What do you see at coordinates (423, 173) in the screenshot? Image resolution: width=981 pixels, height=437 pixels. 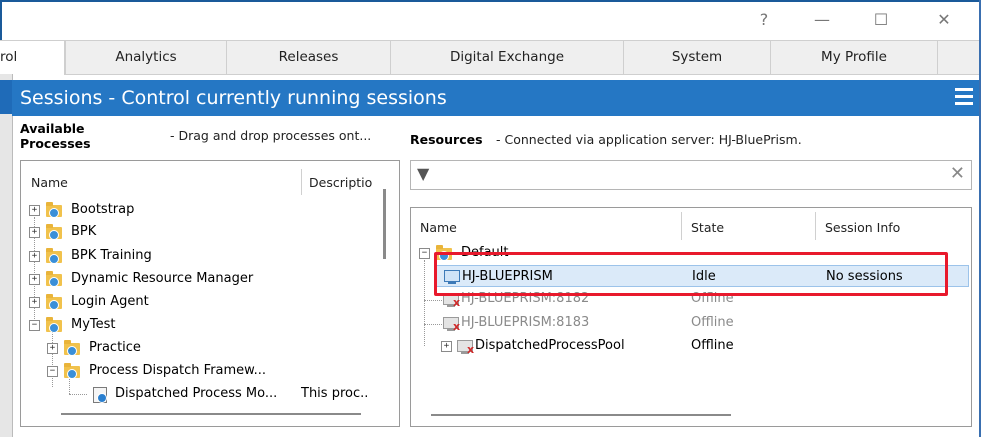 I see `filter-icon: ▼` at bounding box center [423, 173].